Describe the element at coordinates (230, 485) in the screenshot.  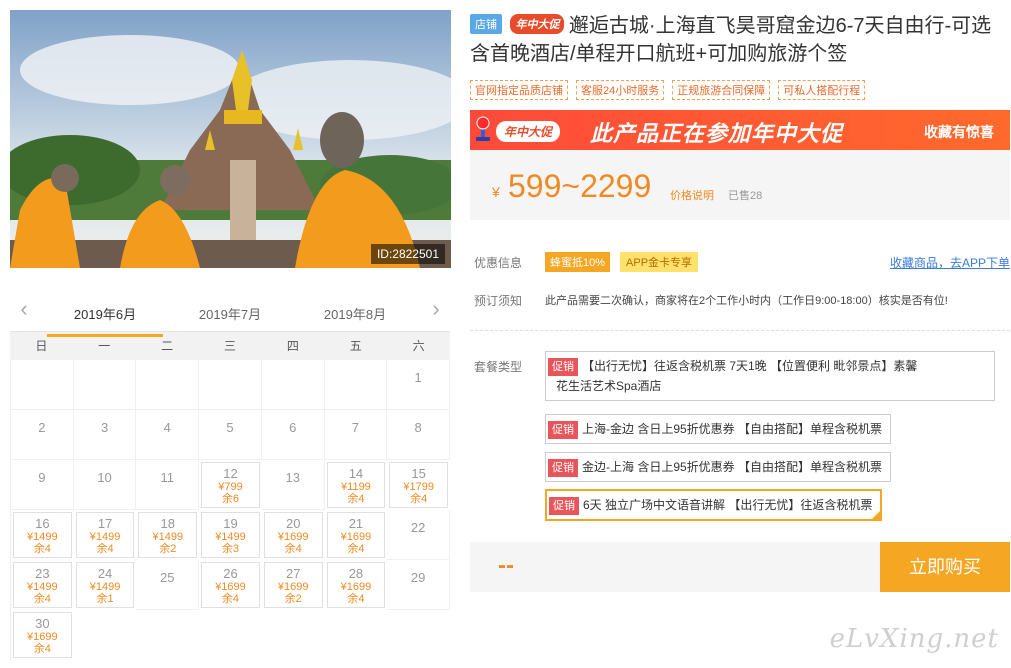
I see `calendar-day-available: 12 ¥799 余6` at that location.